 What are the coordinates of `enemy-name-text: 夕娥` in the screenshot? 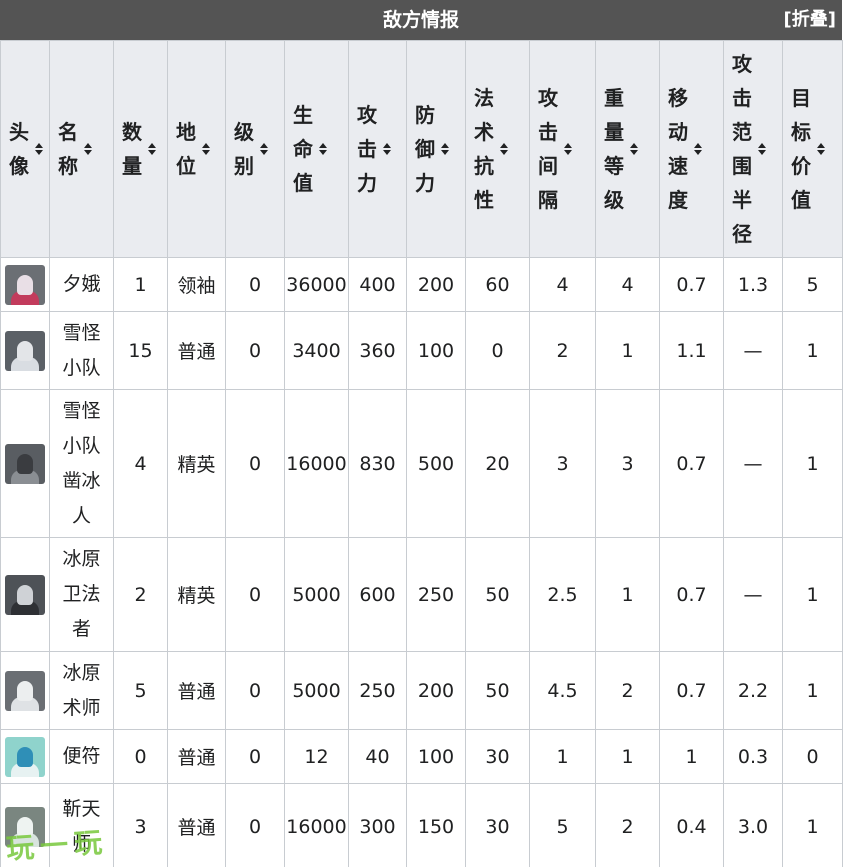 It's located at (82, 284).